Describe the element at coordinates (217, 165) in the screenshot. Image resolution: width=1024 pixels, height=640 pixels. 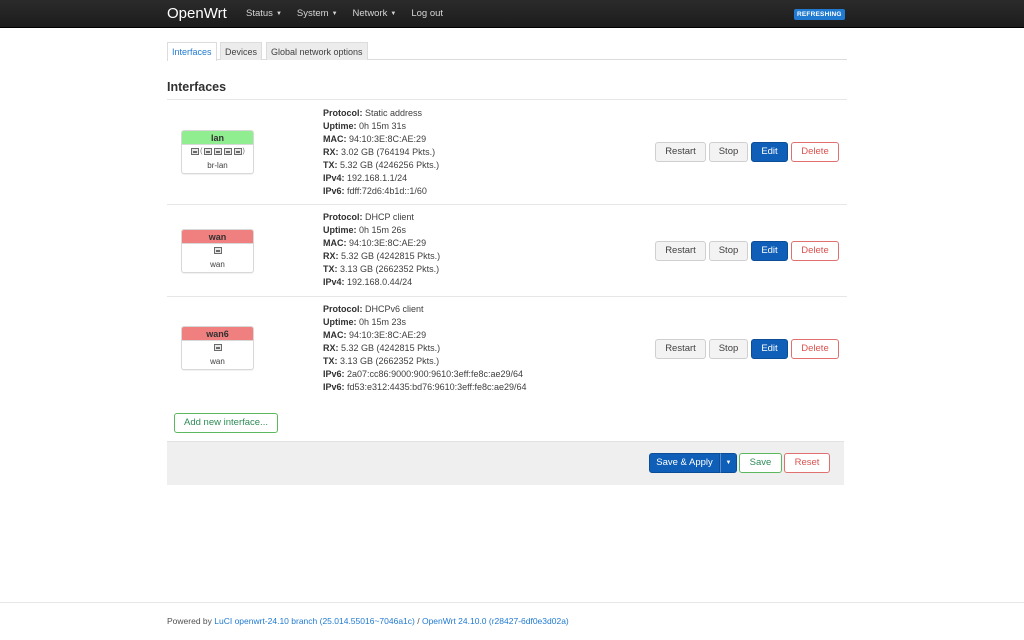
I see `device-name: br-lan` at that location.